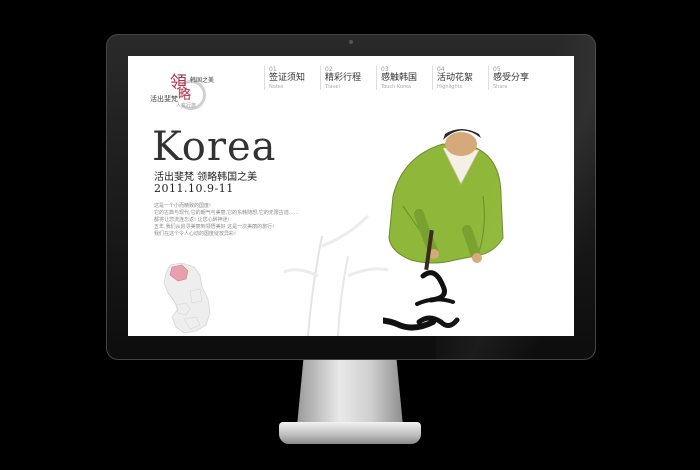  I want to click on logo-slogan: 活出斐梵, so click(164, 99).